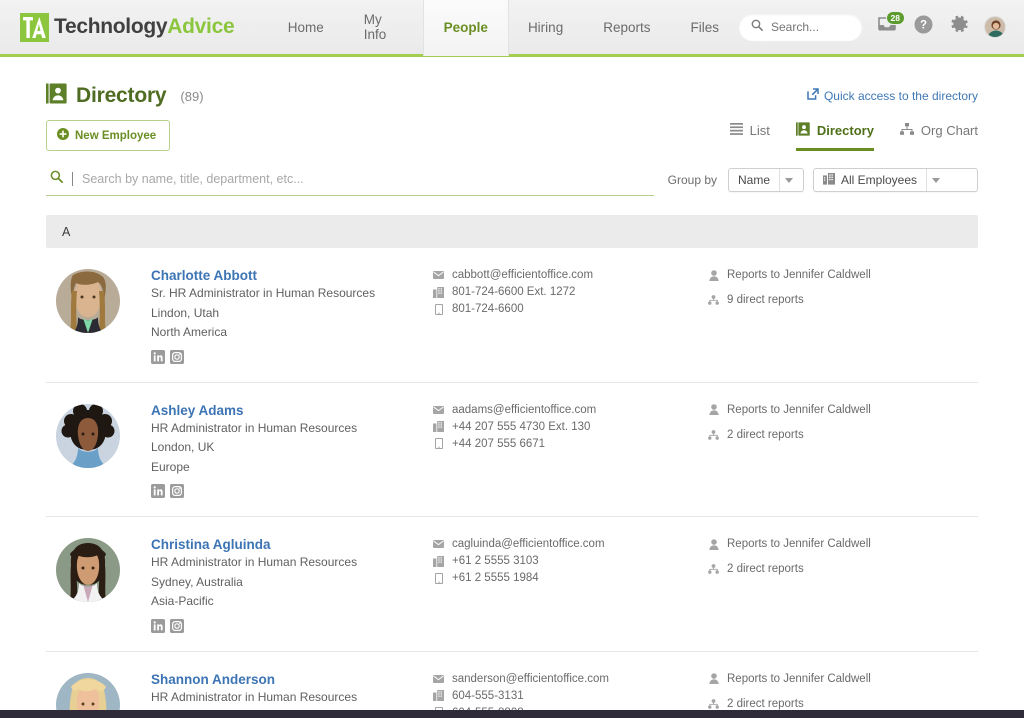  What do you see at coordinates (134, 27) in the screenshot?
I see `brand-logo: TechnologyAdvice` at bounding box center [134, 27].